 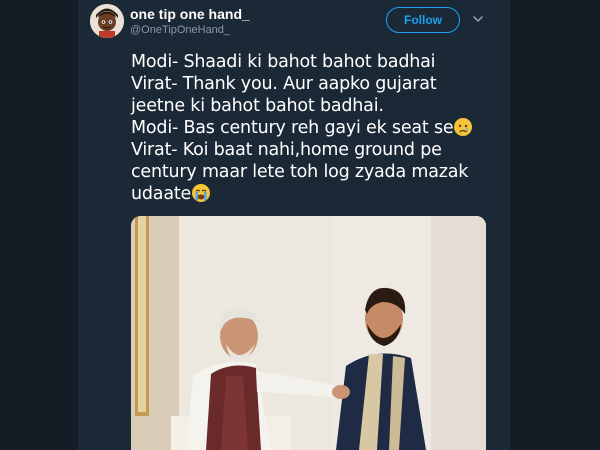 What do you see at coordinates (463, 127) in the screenshot?
I see `crying-face-emoji-icon` at bounding box center [463, 127].